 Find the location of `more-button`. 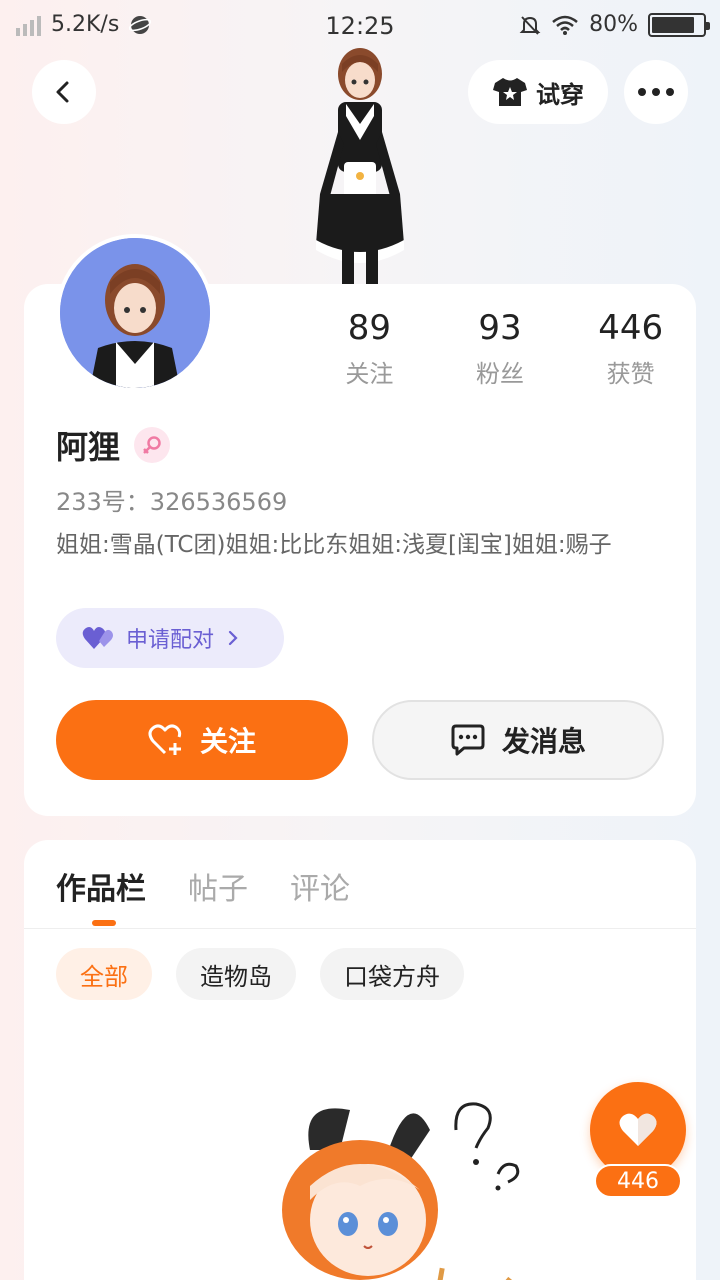

more-button is located at coordinates (656, 92).